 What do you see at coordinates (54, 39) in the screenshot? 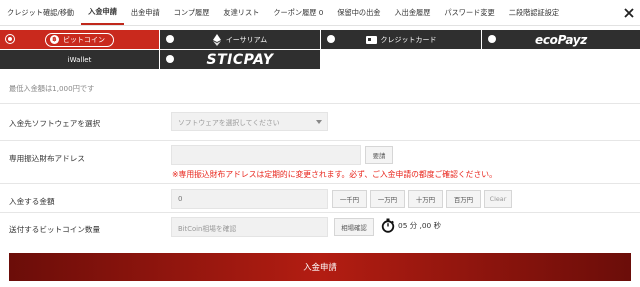
I see `bitcoin-icon: ฿` at bounding box center [54, 39].